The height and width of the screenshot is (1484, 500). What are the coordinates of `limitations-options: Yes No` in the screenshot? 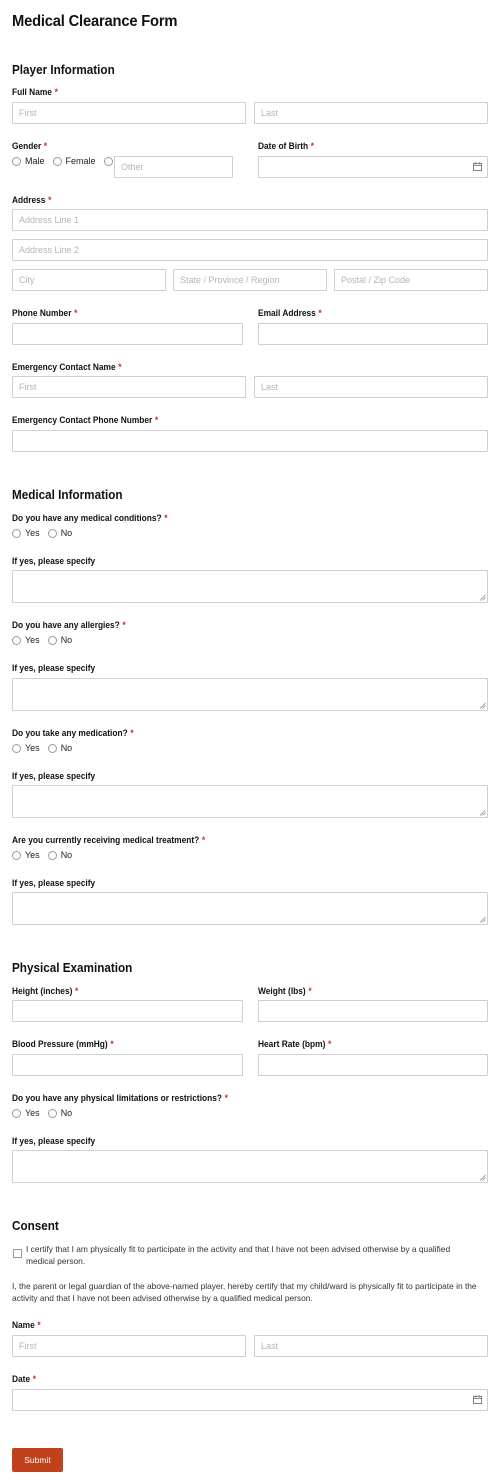 It's located at (46, 1113).